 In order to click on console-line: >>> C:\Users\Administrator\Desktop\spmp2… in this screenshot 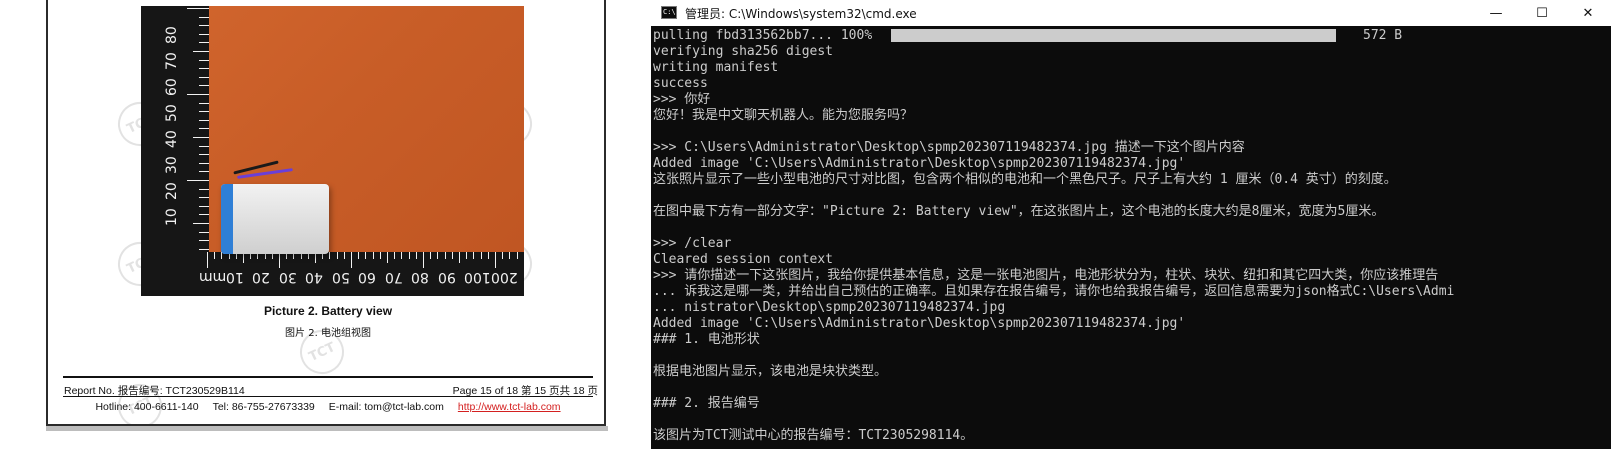, I will do `click(949, 147)`.